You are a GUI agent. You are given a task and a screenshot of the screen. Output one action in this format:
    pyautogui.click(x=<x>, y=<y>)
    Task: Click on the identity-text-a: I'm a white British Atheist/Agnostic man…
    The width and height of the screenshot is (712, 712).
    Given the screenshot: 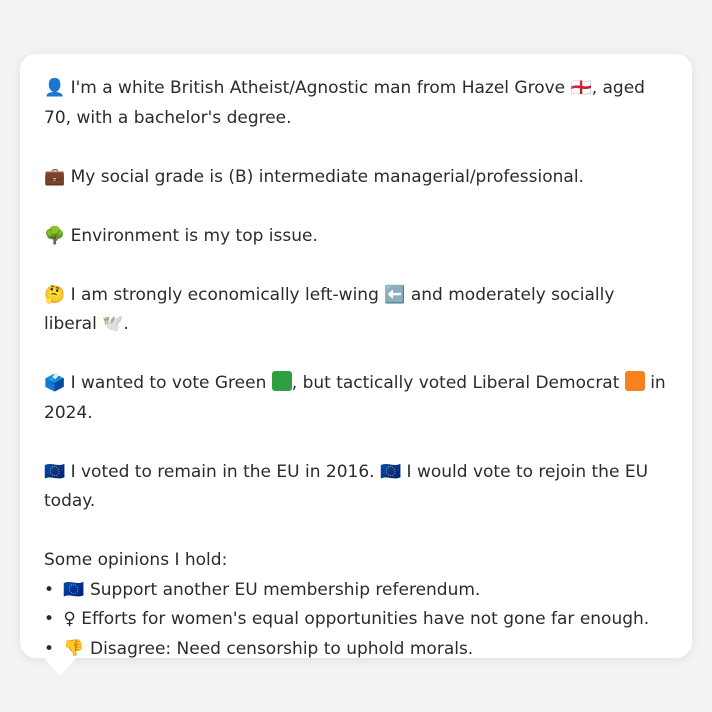 What is the action you would take?
    pyautogui.click(x=318, y=88)
    